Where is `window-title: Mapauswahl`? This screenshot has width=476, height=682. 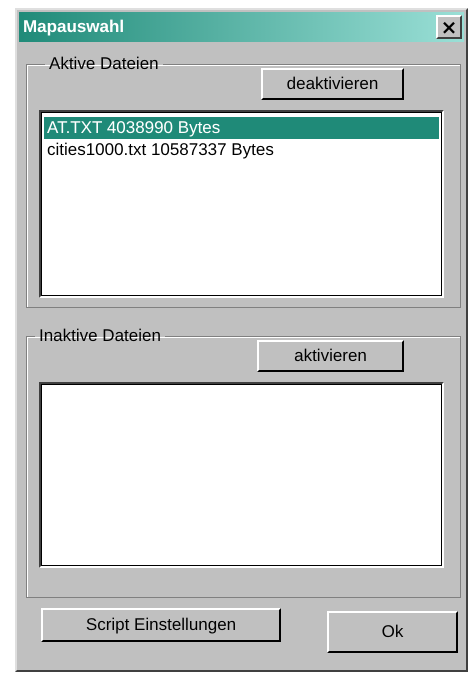
window-title: Mapauswahl is located at coordinates (73, 27).